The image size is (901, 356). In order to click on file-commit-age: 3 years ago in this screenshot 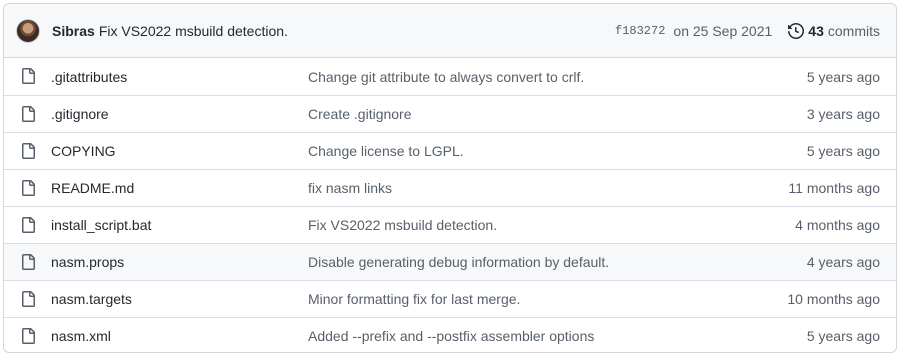, I will do `click(843, 114)`.